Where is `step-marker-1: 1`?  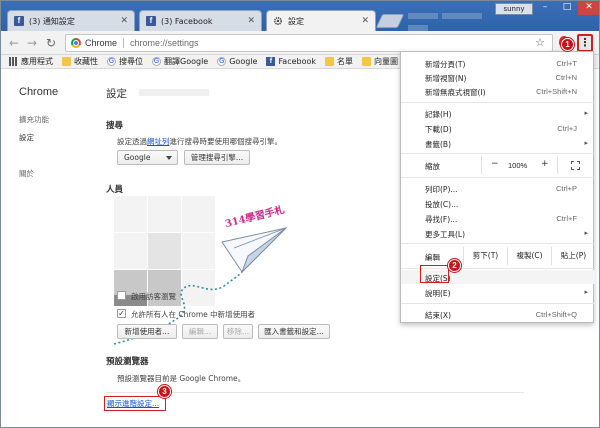 step-marker-1: 1 is located at coordinates (567, 44).